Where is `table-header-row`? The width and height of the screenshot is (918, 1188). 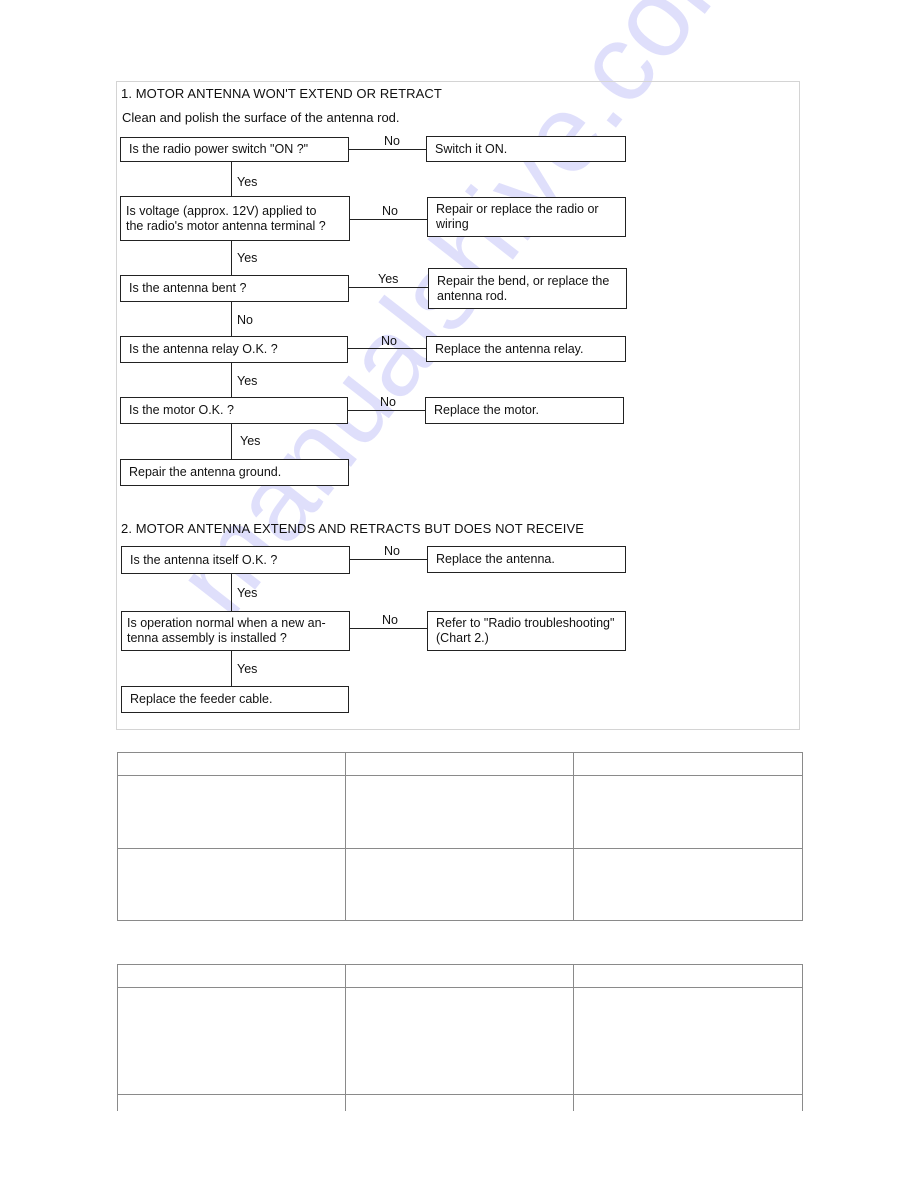 table-header-row is located at coordinates (460, 976).